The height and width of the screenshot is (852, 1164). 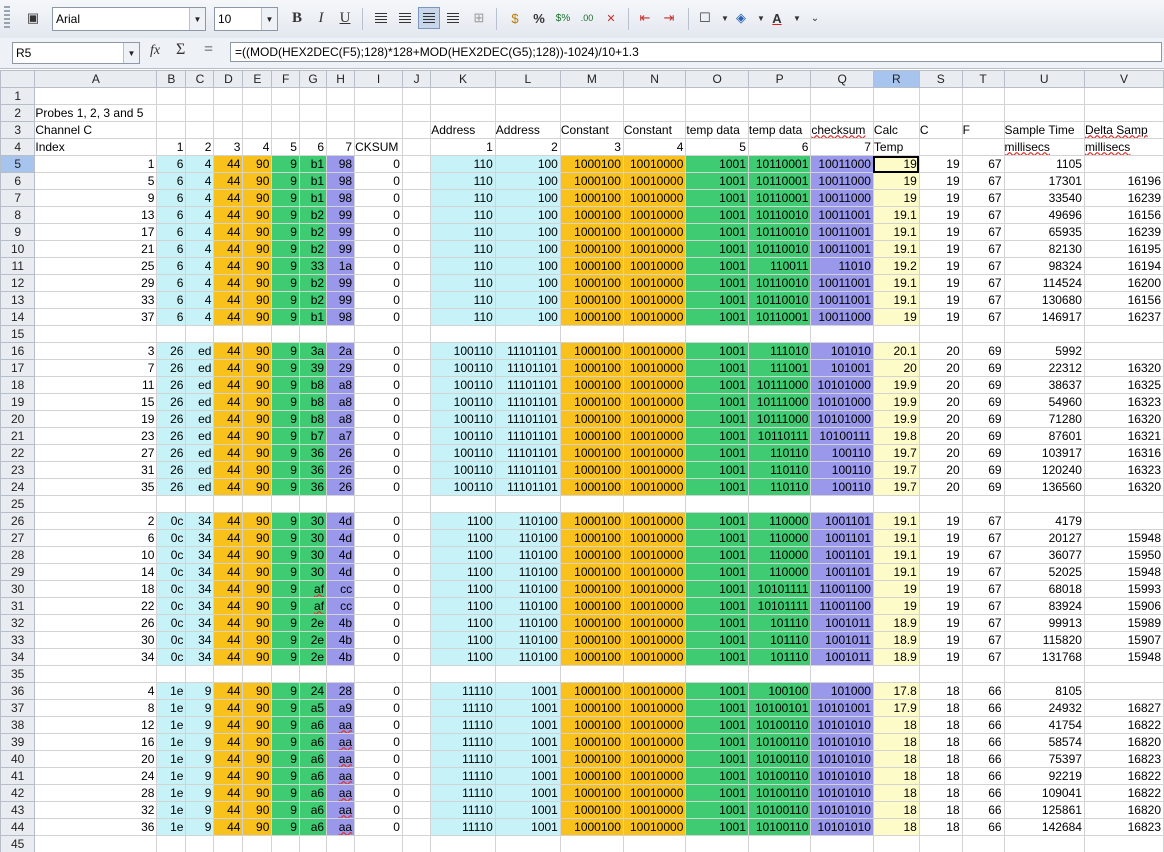 What do you see at coordinates (228, 283) in the screenshot?
I see `cell-d12: 44` at bounding box center [228, 283].